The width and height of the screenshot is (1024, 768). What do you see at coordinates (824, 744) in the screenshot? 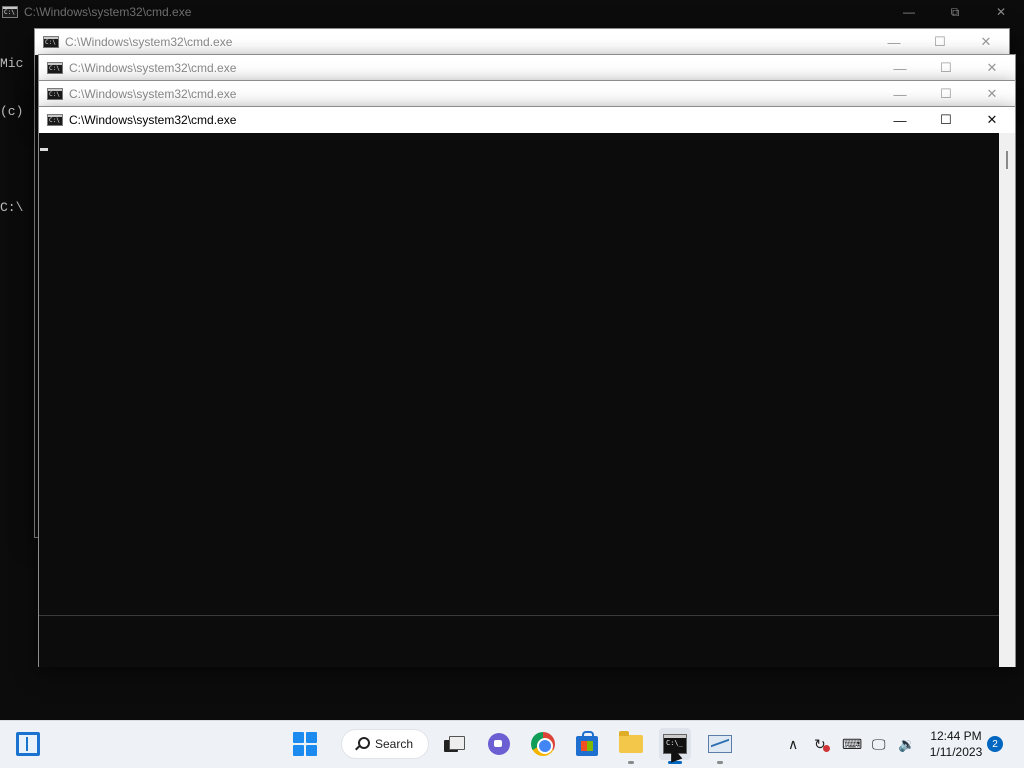
I see `update-tray-button: ↻` at bounding box center [824, 744].